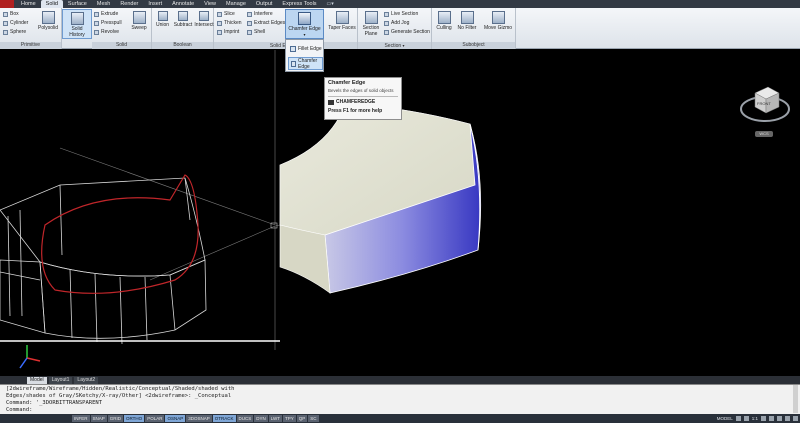 This screenshot has width=800, height=423. Describe the element at coordinates (48, 24) in the screenshot. I see `polysolid-button: Polysolid` at that location.